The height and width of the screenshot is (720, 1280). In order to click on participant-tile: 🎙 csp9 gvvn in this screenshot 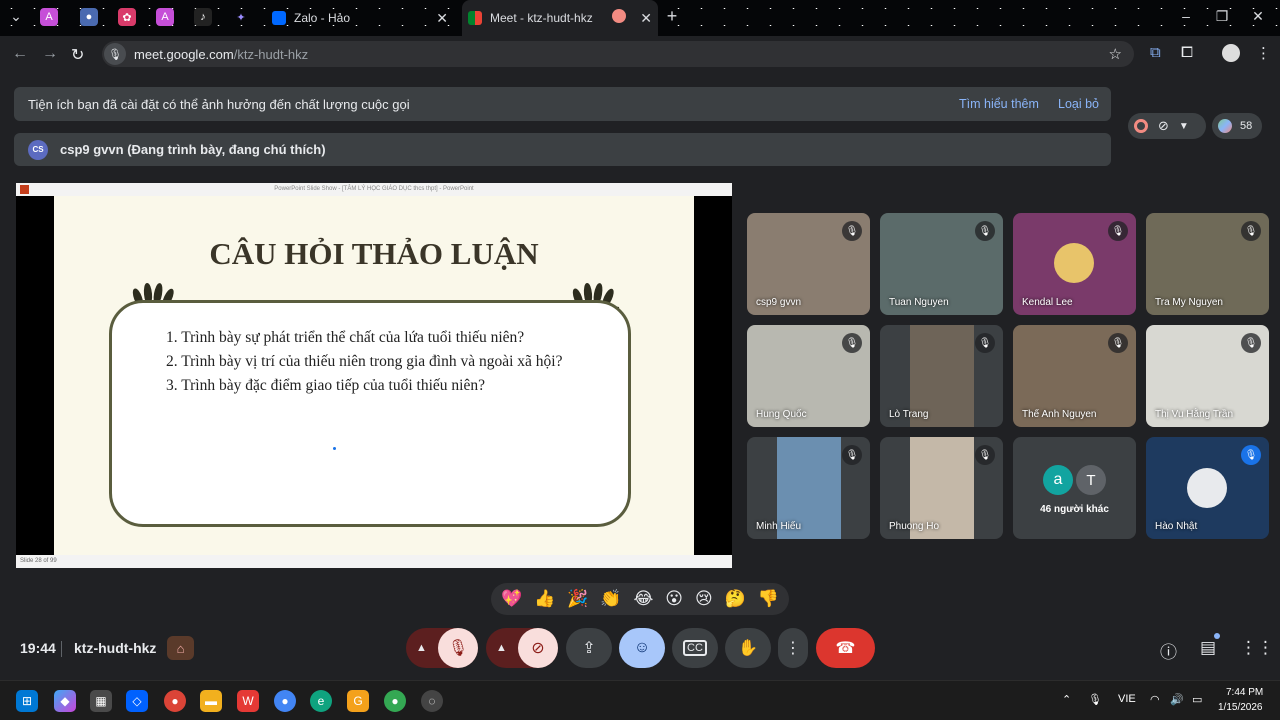, I will do `click(808, 264)`.